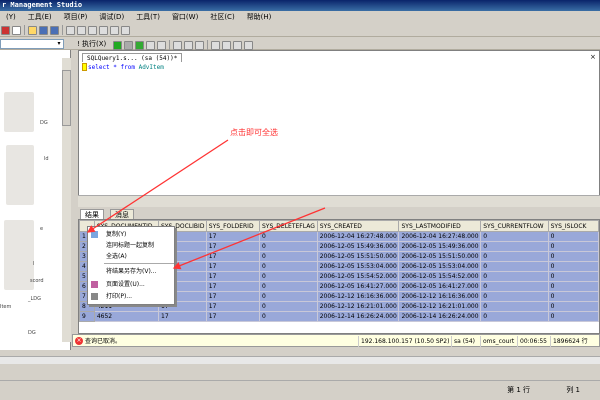  What do you see at coordinates (34, 299) in the screenshot?
I see `tree-item: _LDG` at bounding box center [34, 299].